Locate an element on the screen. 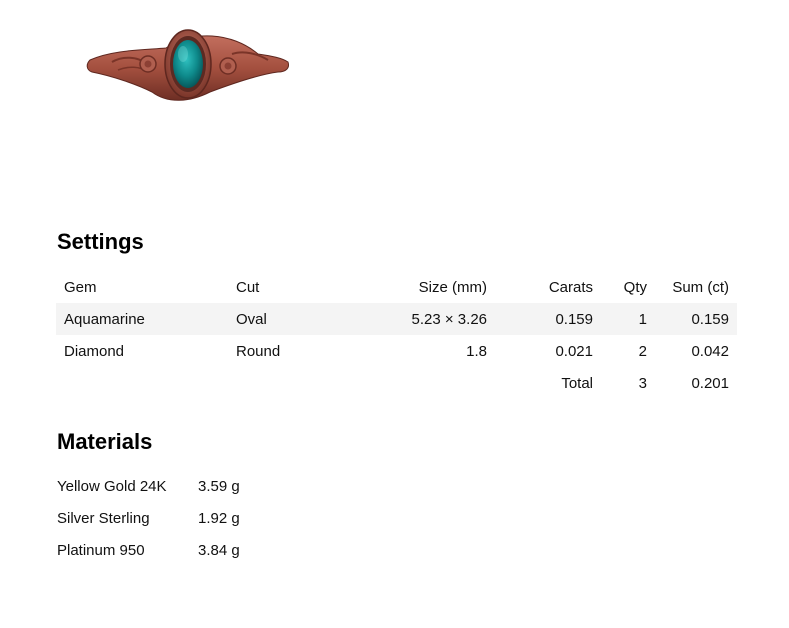  cut-cell: Round is located at coordinates (258, 351).